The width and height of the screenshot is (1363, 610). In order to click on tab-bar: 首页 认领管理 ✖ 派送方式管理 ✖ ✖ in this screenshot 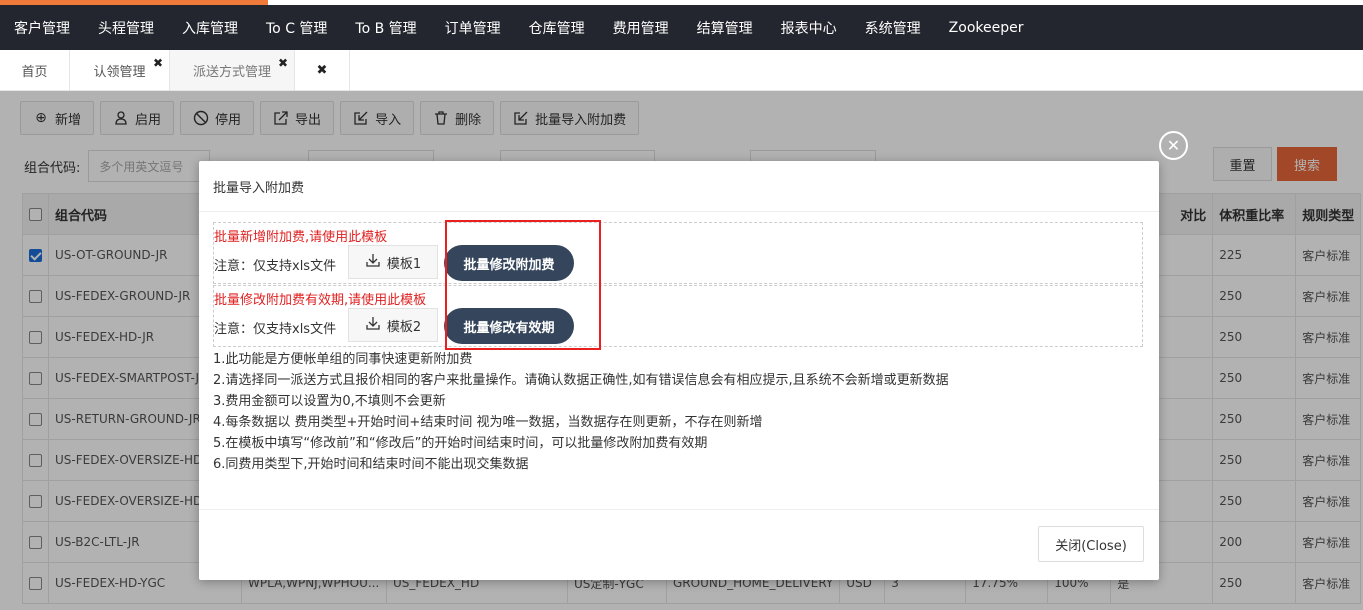, I will do `click(681, 70)`.